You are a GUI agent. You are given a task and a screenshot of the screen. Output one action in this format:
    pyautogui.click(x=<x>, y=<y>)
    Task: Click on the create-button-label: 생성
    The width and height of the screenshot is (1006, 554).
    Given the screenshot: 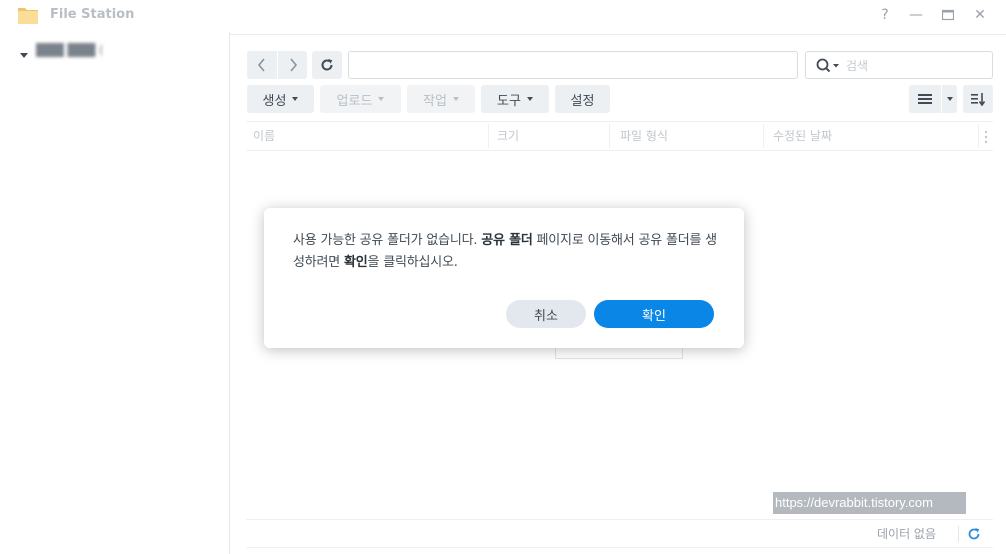 What is the action you would take?
    pyautogui.click(x=274, y=101)
    